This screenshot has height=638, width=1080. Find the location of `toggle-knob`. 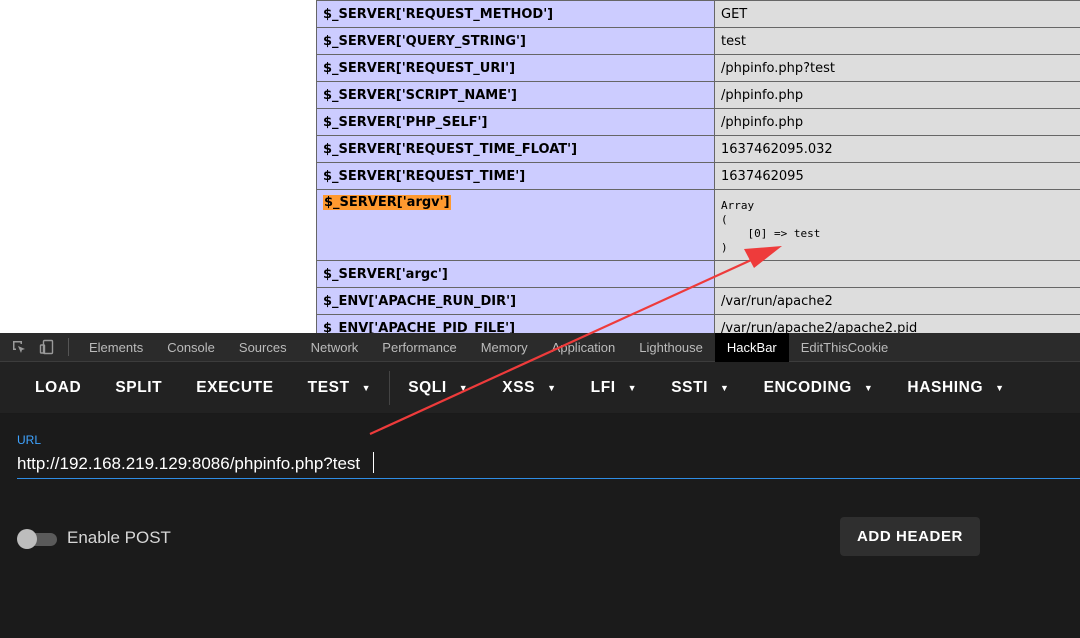

toggle-knob is located at coordinates (27, 539).